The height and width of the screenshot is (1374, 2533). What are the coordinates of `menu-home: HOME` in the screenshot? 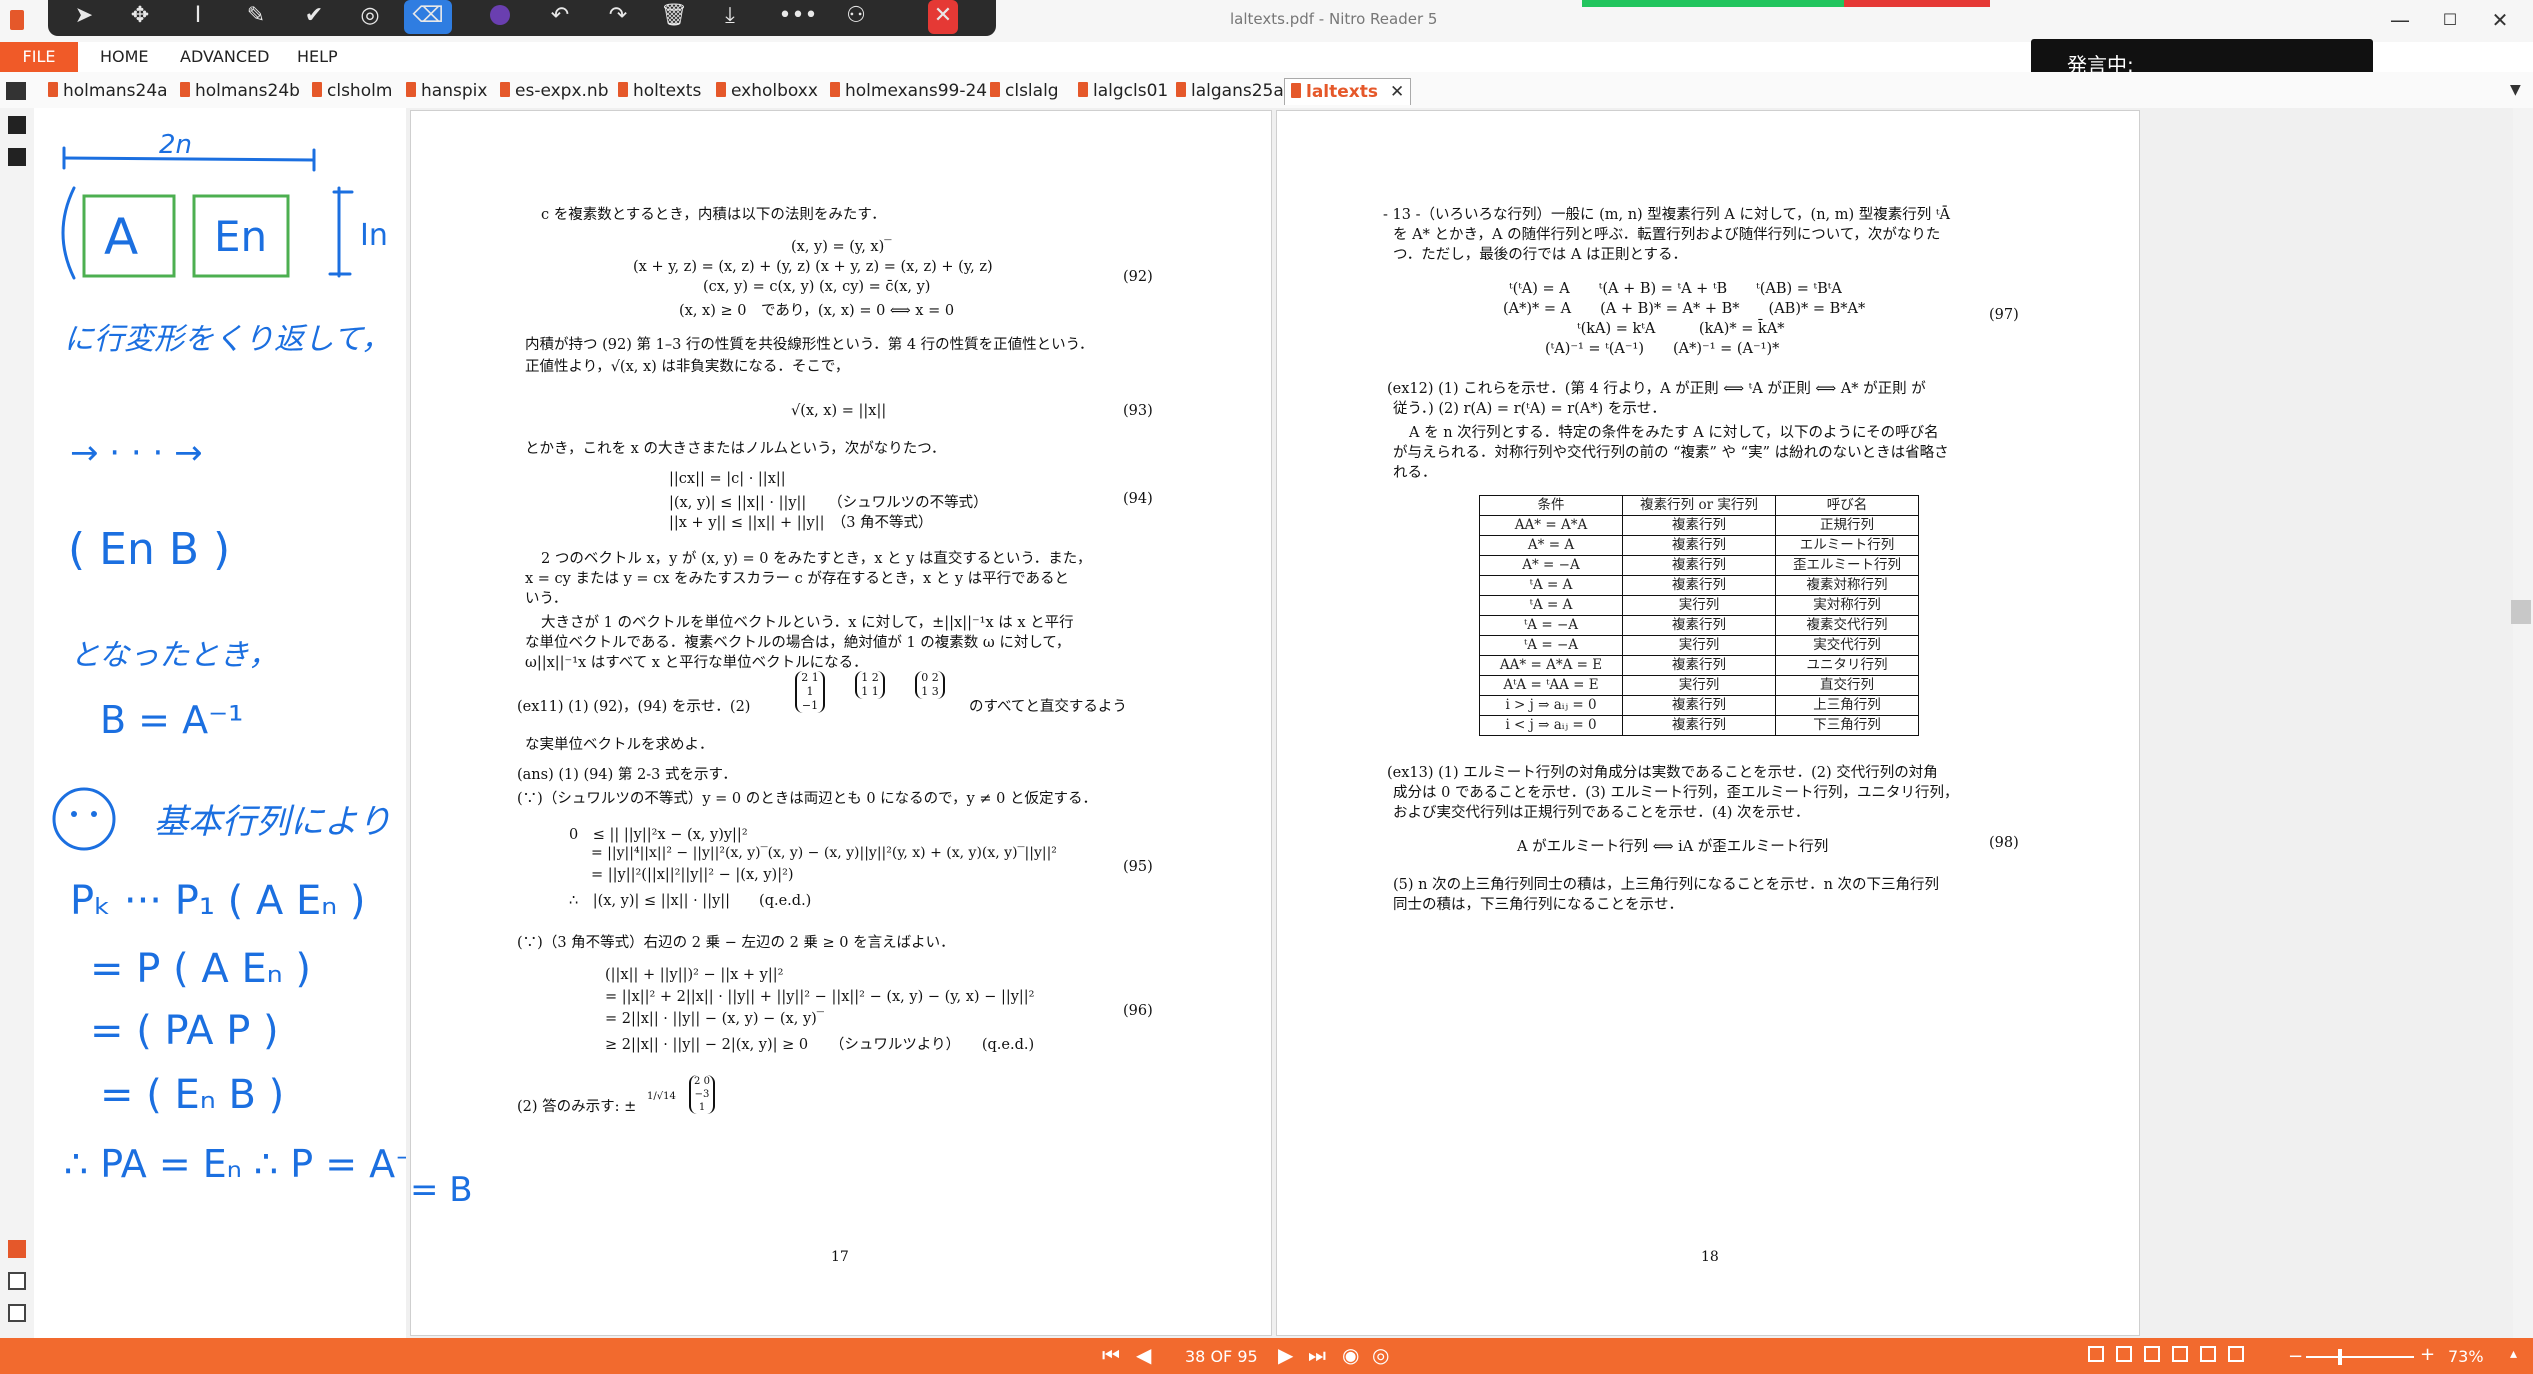 It's located at (124, 56).